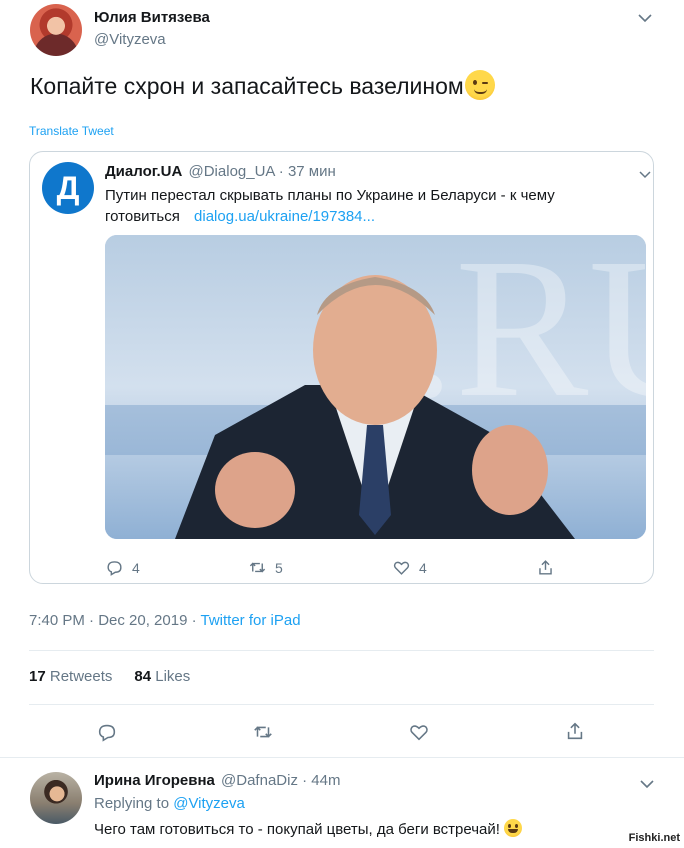 The width and height of the screenshot is (684, 848). What do you see at coordinates (71, 131) in the screenshot?
I see `translate-tweet-link: Translate Tweet` at bounding box center [71, 131].